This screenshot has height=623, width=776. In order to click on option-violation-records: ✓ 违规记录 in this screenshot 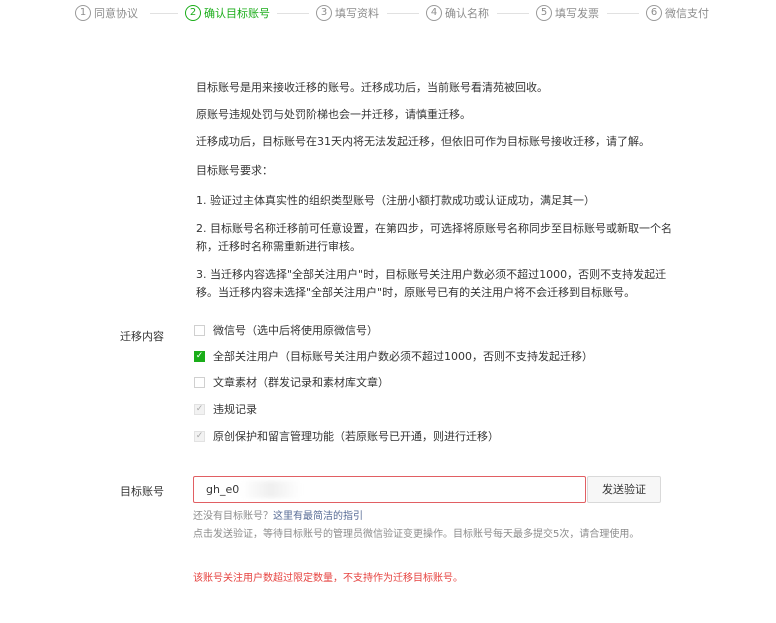, I will do `click(225, 409)`.